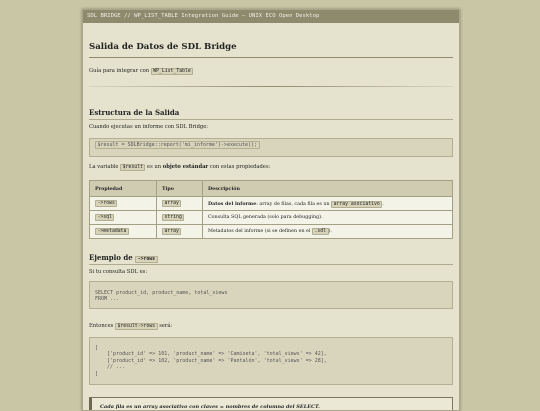 The width and height of the screenshot is (540, 411). Describe the element at coordinates (136, 326) in the screenshot. I see `result-code: $result->rows` at that location.